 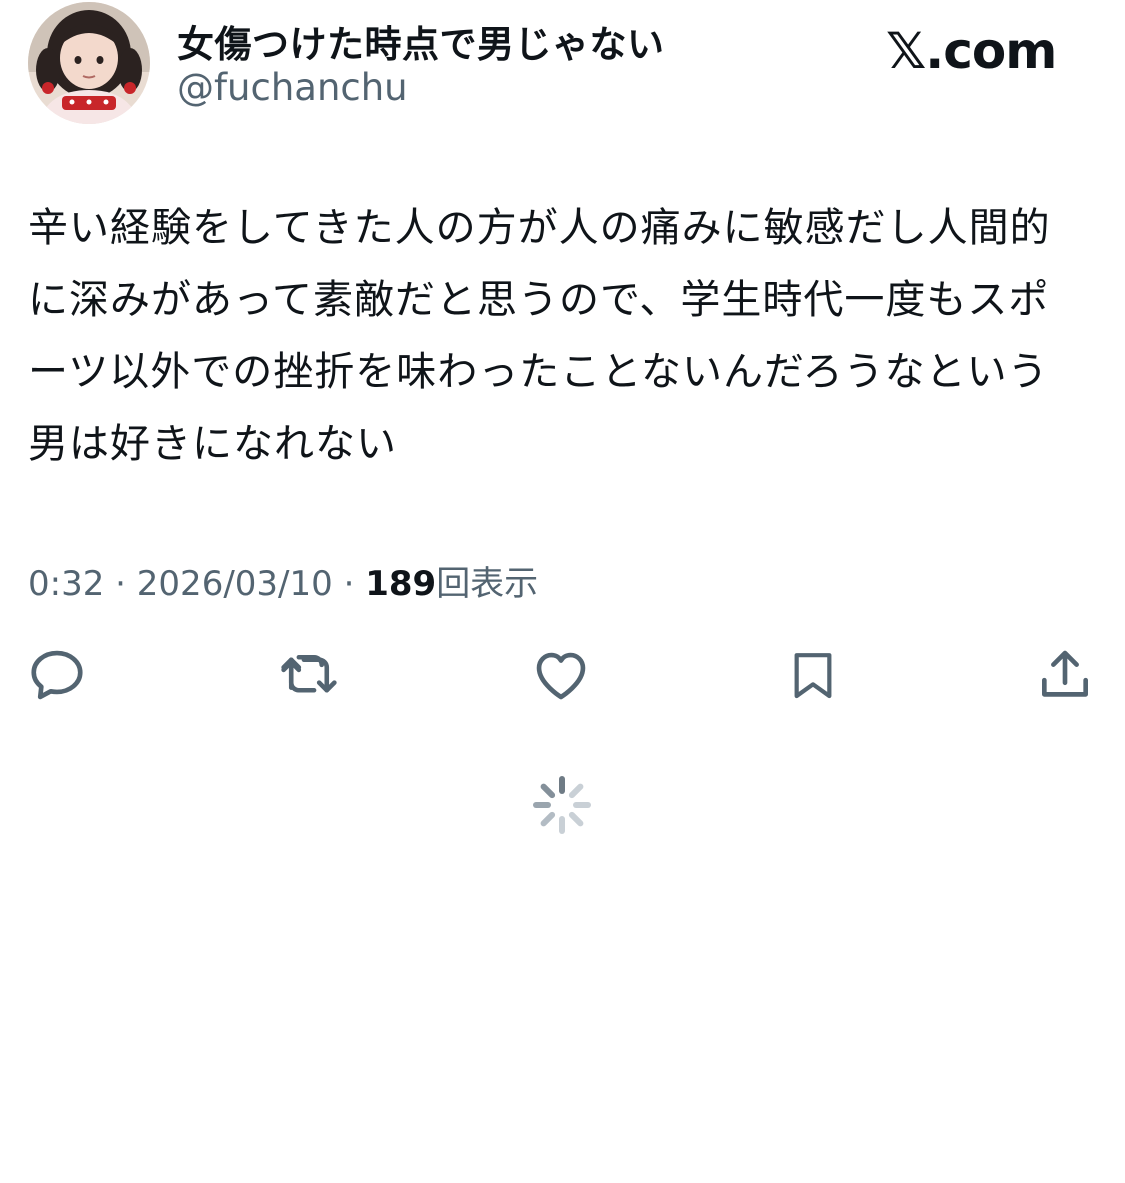 I want to click on user-avatar-photo-icon, so click(x=89, y=63).